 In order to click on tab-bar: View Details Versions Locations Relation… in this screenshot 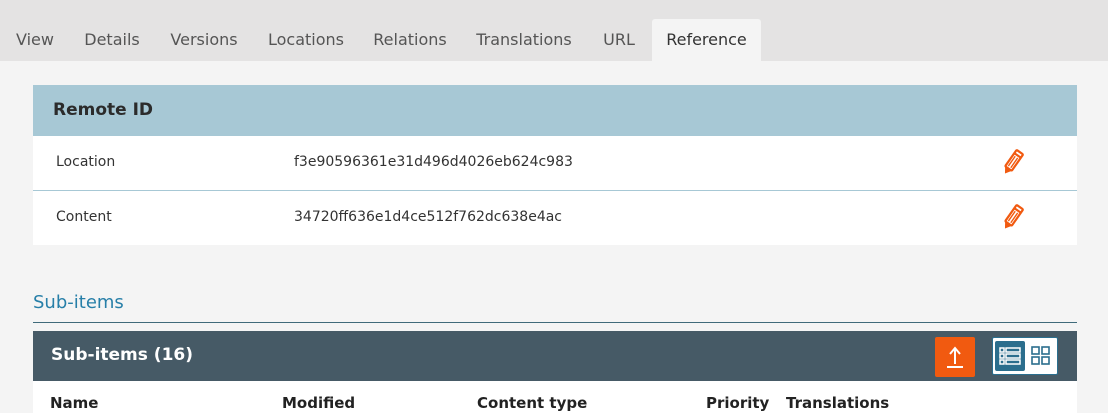, I will do `click(554, 30)`.